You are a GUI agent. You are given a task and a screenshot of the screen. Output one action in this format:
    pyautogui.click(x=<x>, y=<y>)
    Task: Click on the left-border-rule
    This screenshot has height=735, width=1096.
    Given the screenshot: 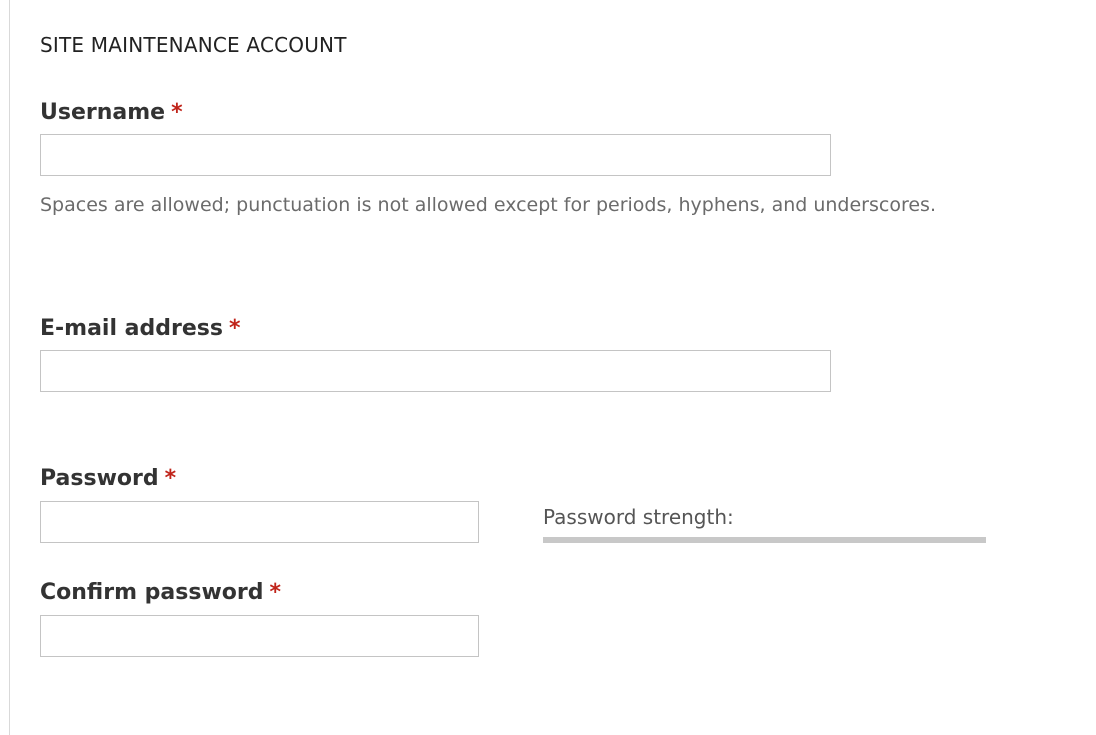 What is the action you would take?
    pyautogui.click(x=9, y=367)
    